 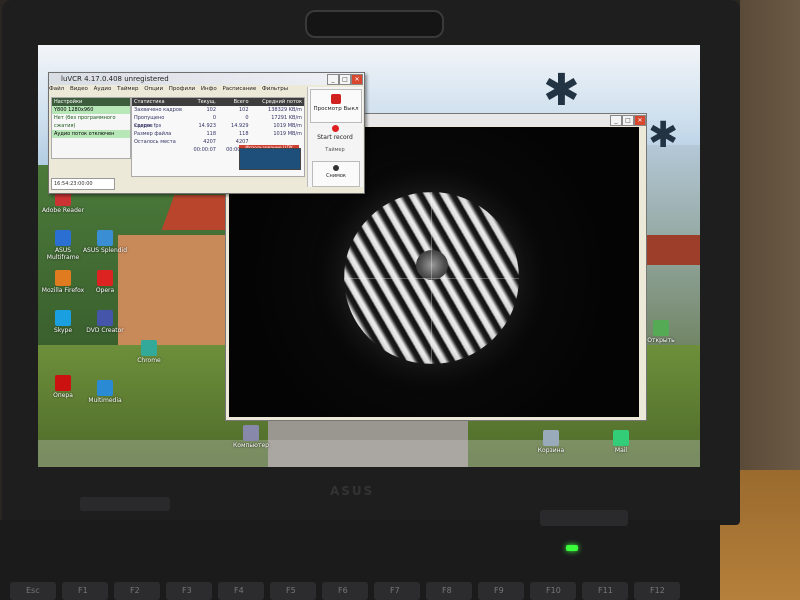 I want to click on desktop-icon-label: DVD Creator, so click(x=105, y=330).